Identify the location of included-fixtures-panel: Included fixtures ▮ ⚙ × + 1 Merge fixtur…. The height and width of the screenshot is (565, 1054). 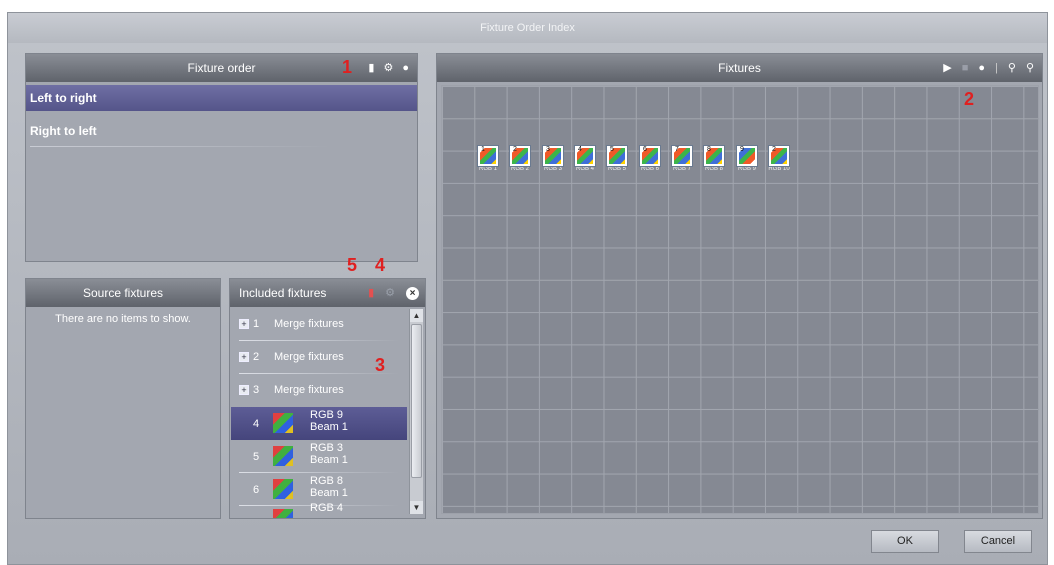
(327, 398).